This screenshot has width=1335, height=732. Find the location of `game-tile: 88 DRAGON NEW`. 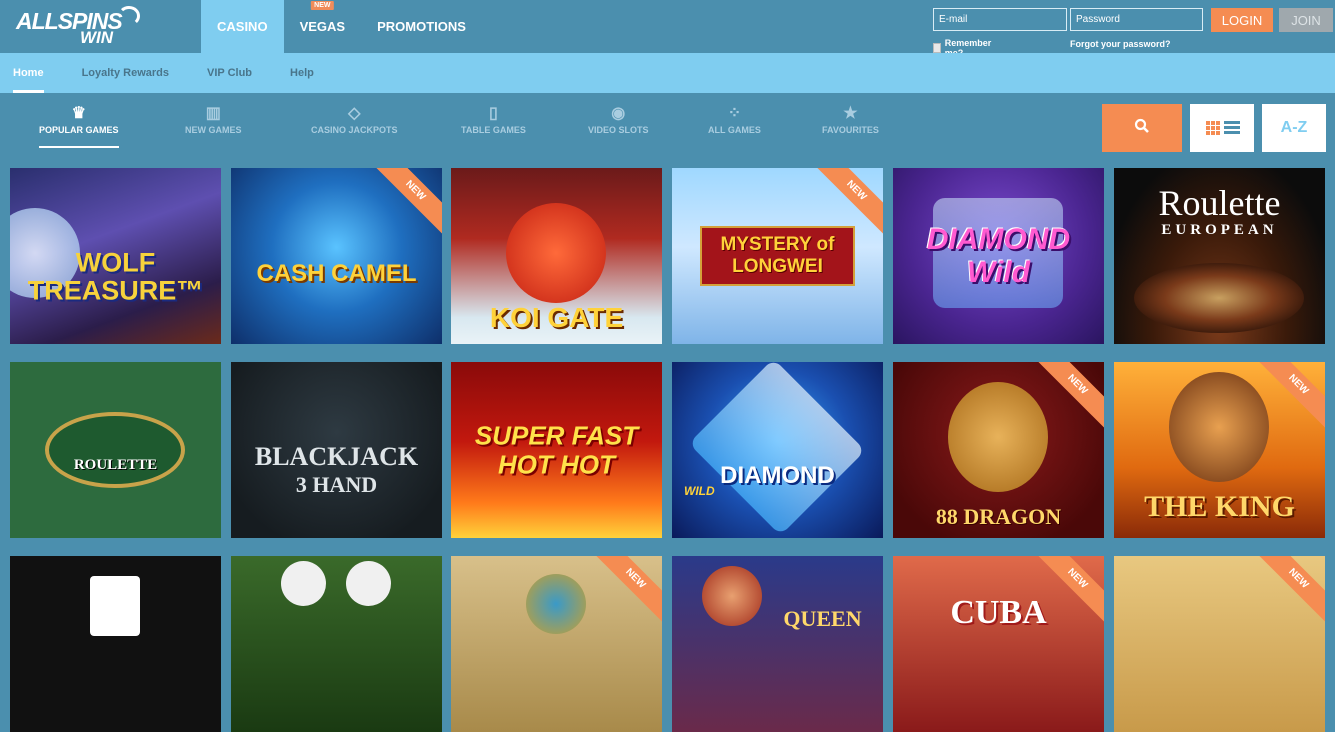

game-tile: 88 DRAGON NEW is located at coordinates (998, 450).